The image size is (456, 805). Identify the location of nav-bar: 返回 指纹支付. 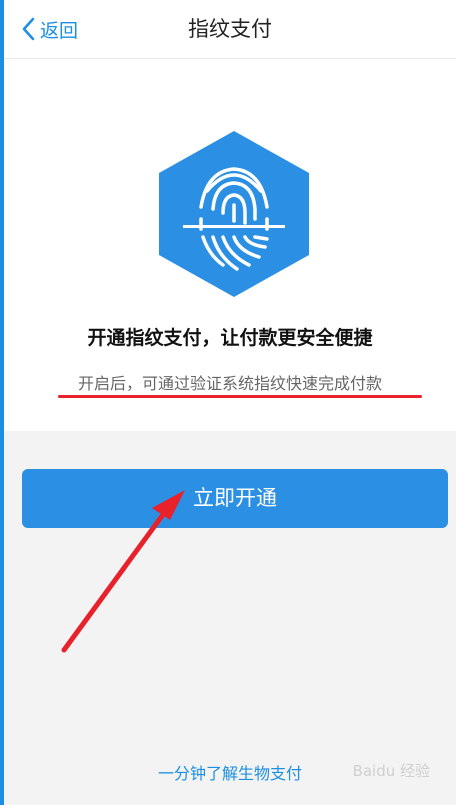
(230, 29).